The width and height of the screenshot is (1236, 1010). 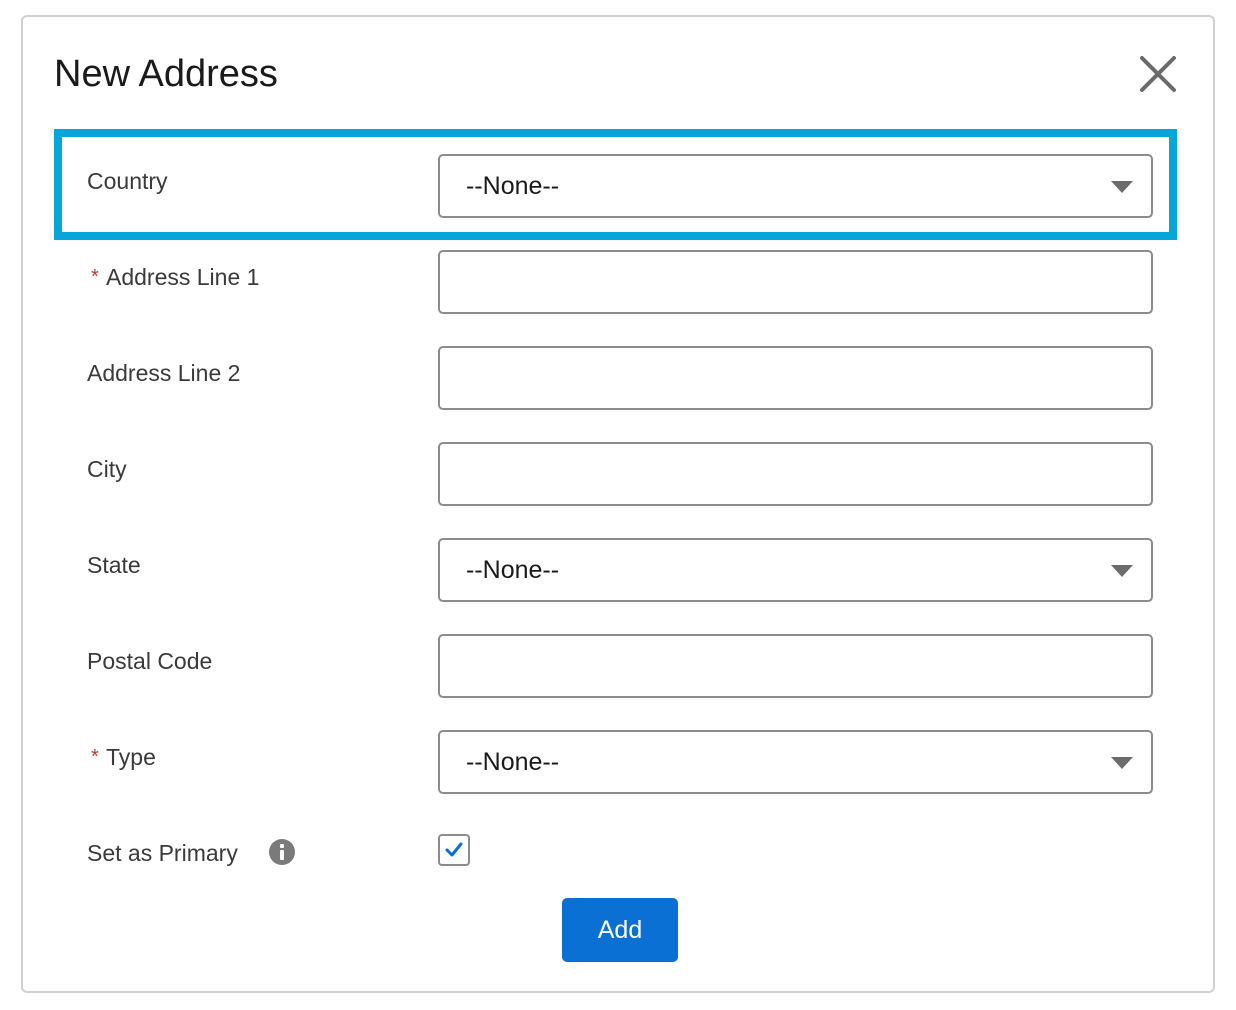 I want to click on set-as-primary-checkbox, so click(x=454, y=850).